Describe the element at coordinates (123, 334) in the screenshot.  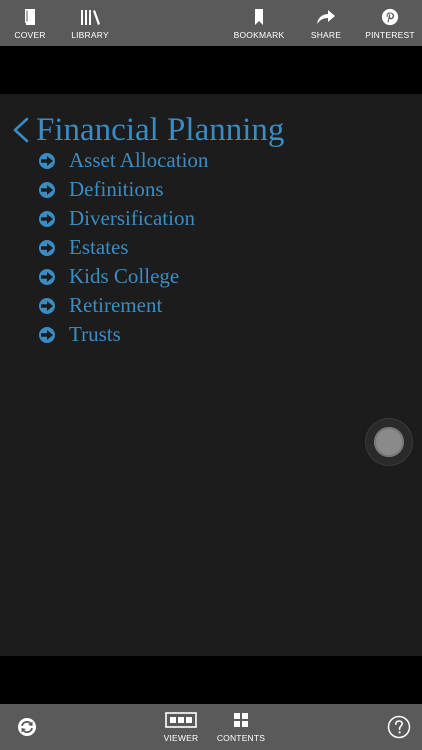
I see `toc-item-trusts: Trusts` at that location.